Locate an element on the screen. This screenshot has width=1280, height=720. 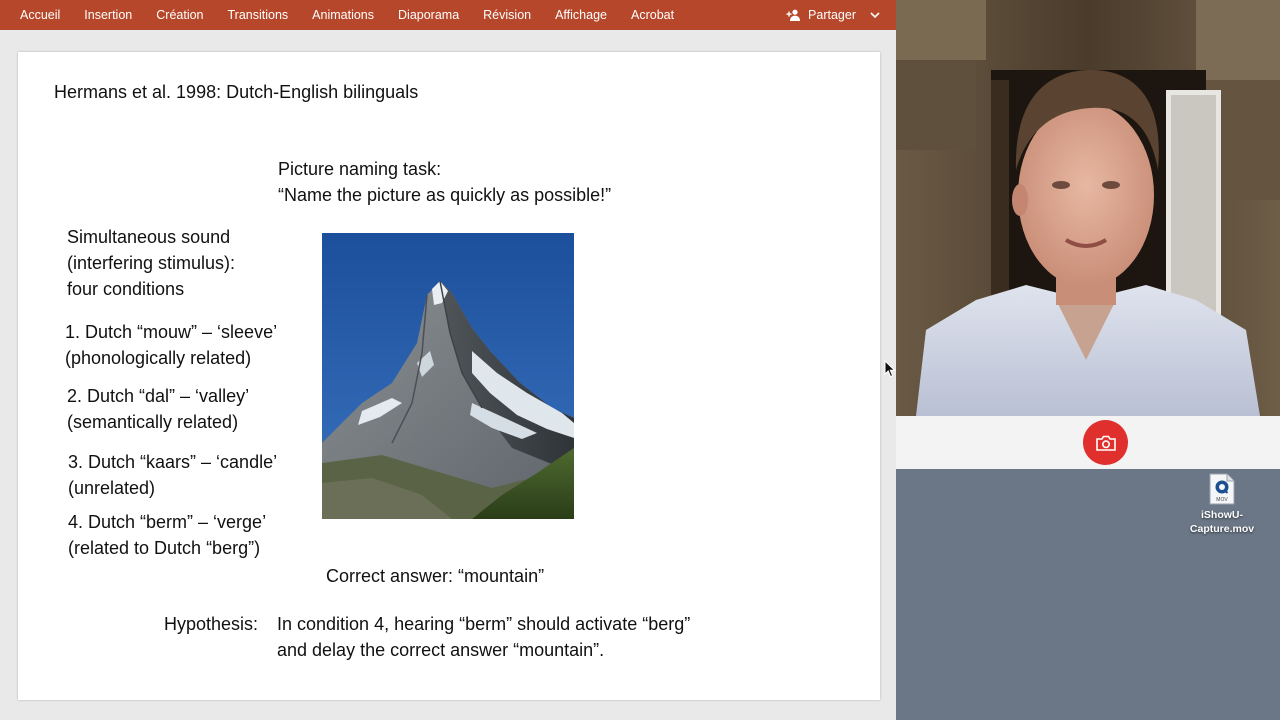
tab-acrobat: Acrobat is located at coordinates (652, 15).